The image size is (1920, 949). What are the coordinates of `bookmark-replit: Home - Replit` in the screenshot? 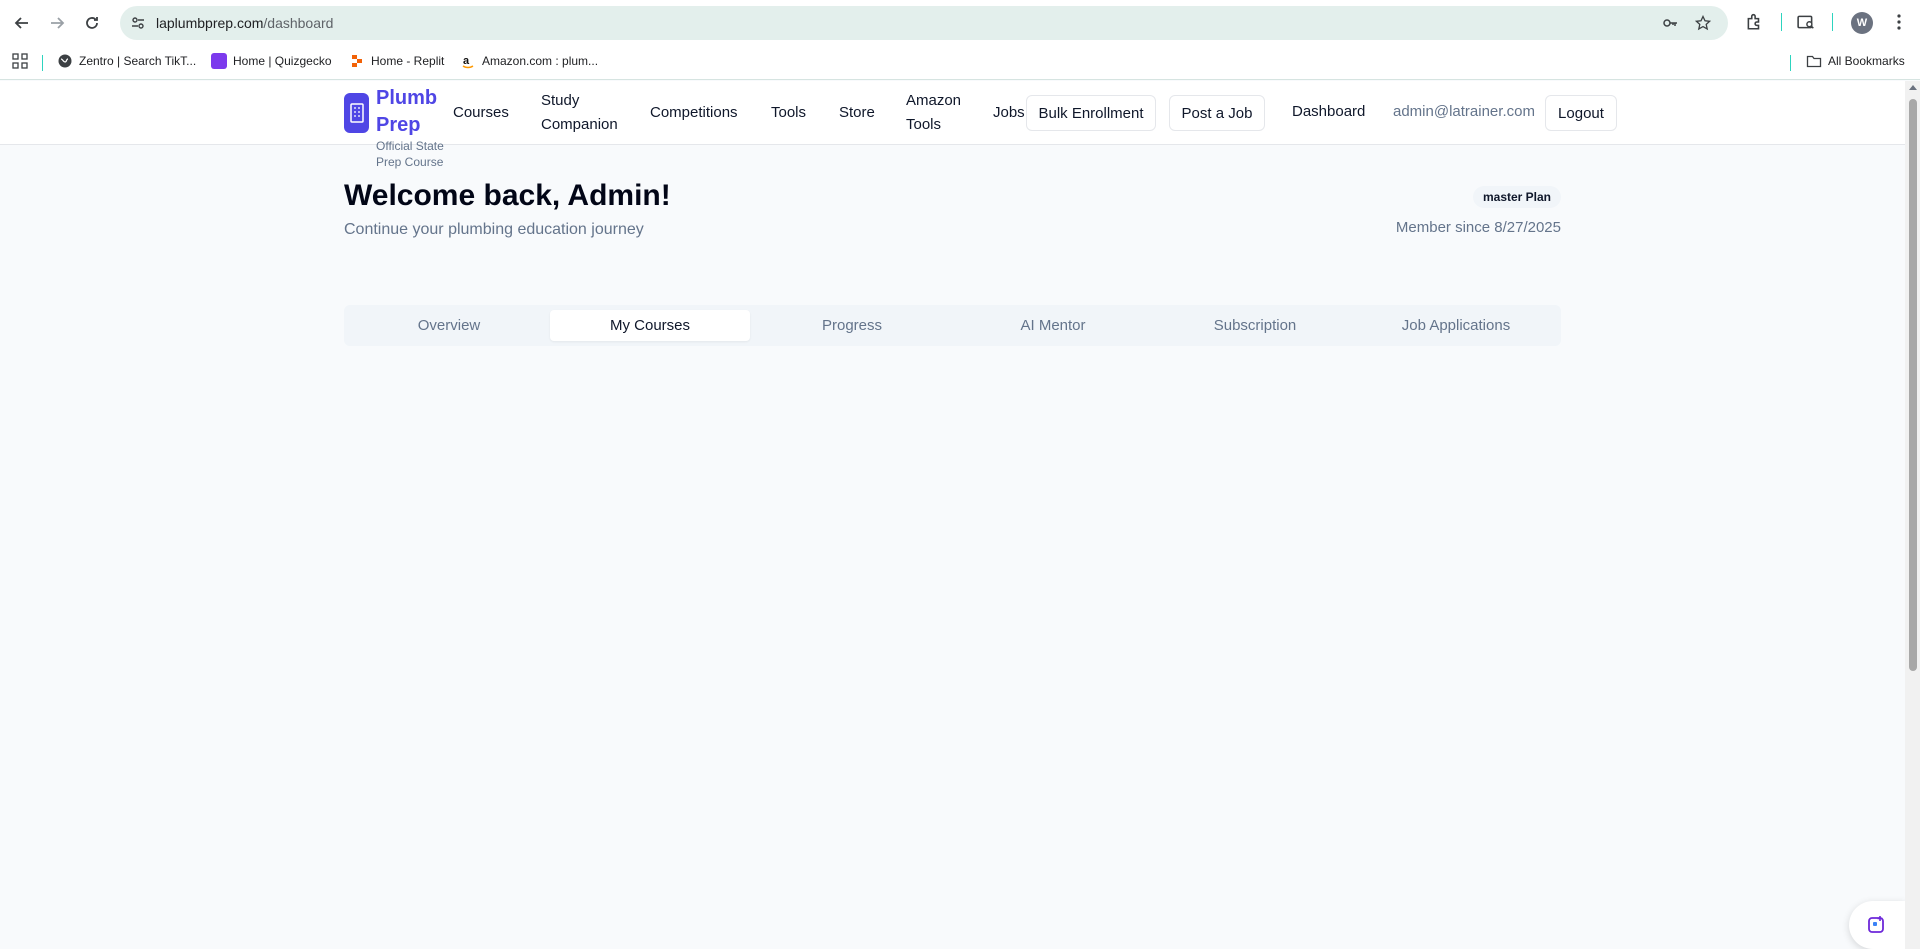 It's located at (396, 61).